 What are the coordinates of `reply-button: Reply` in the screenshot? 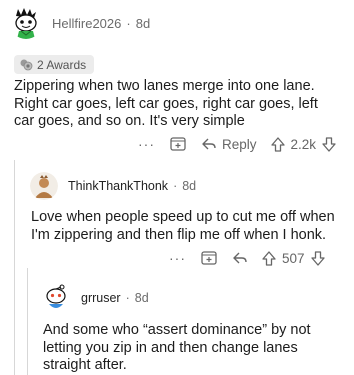 It's located at (229, 144).